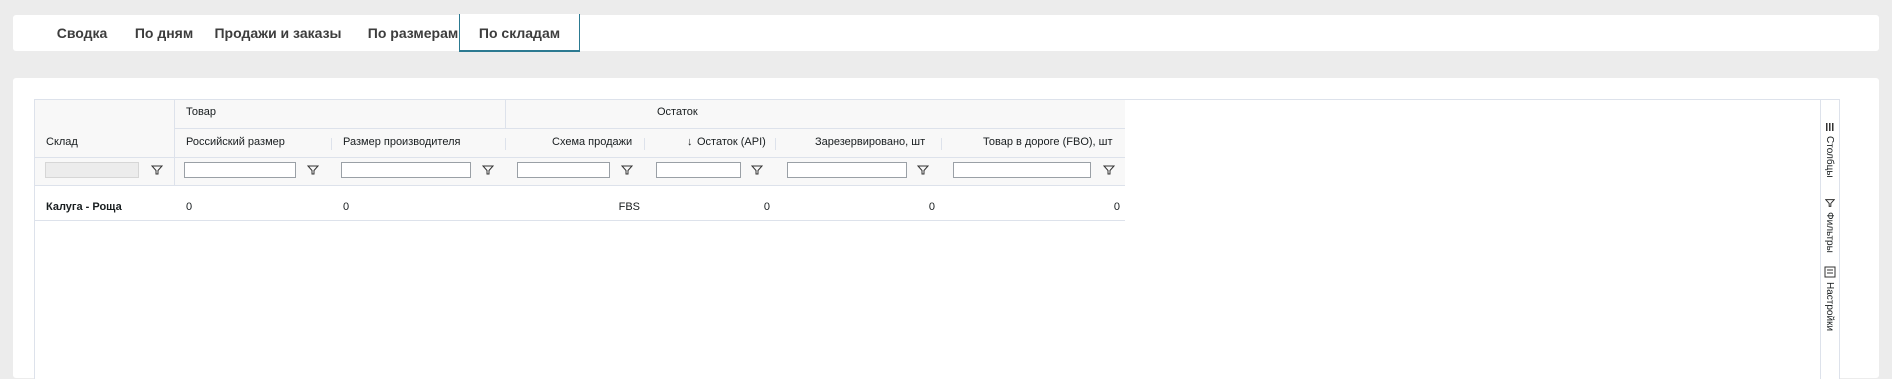 The image size is (1892, 379). What do you see at coordinates (240, 170) in the screenshot?
I see `filter-input-ru-size` at bounding box center [240, 170].